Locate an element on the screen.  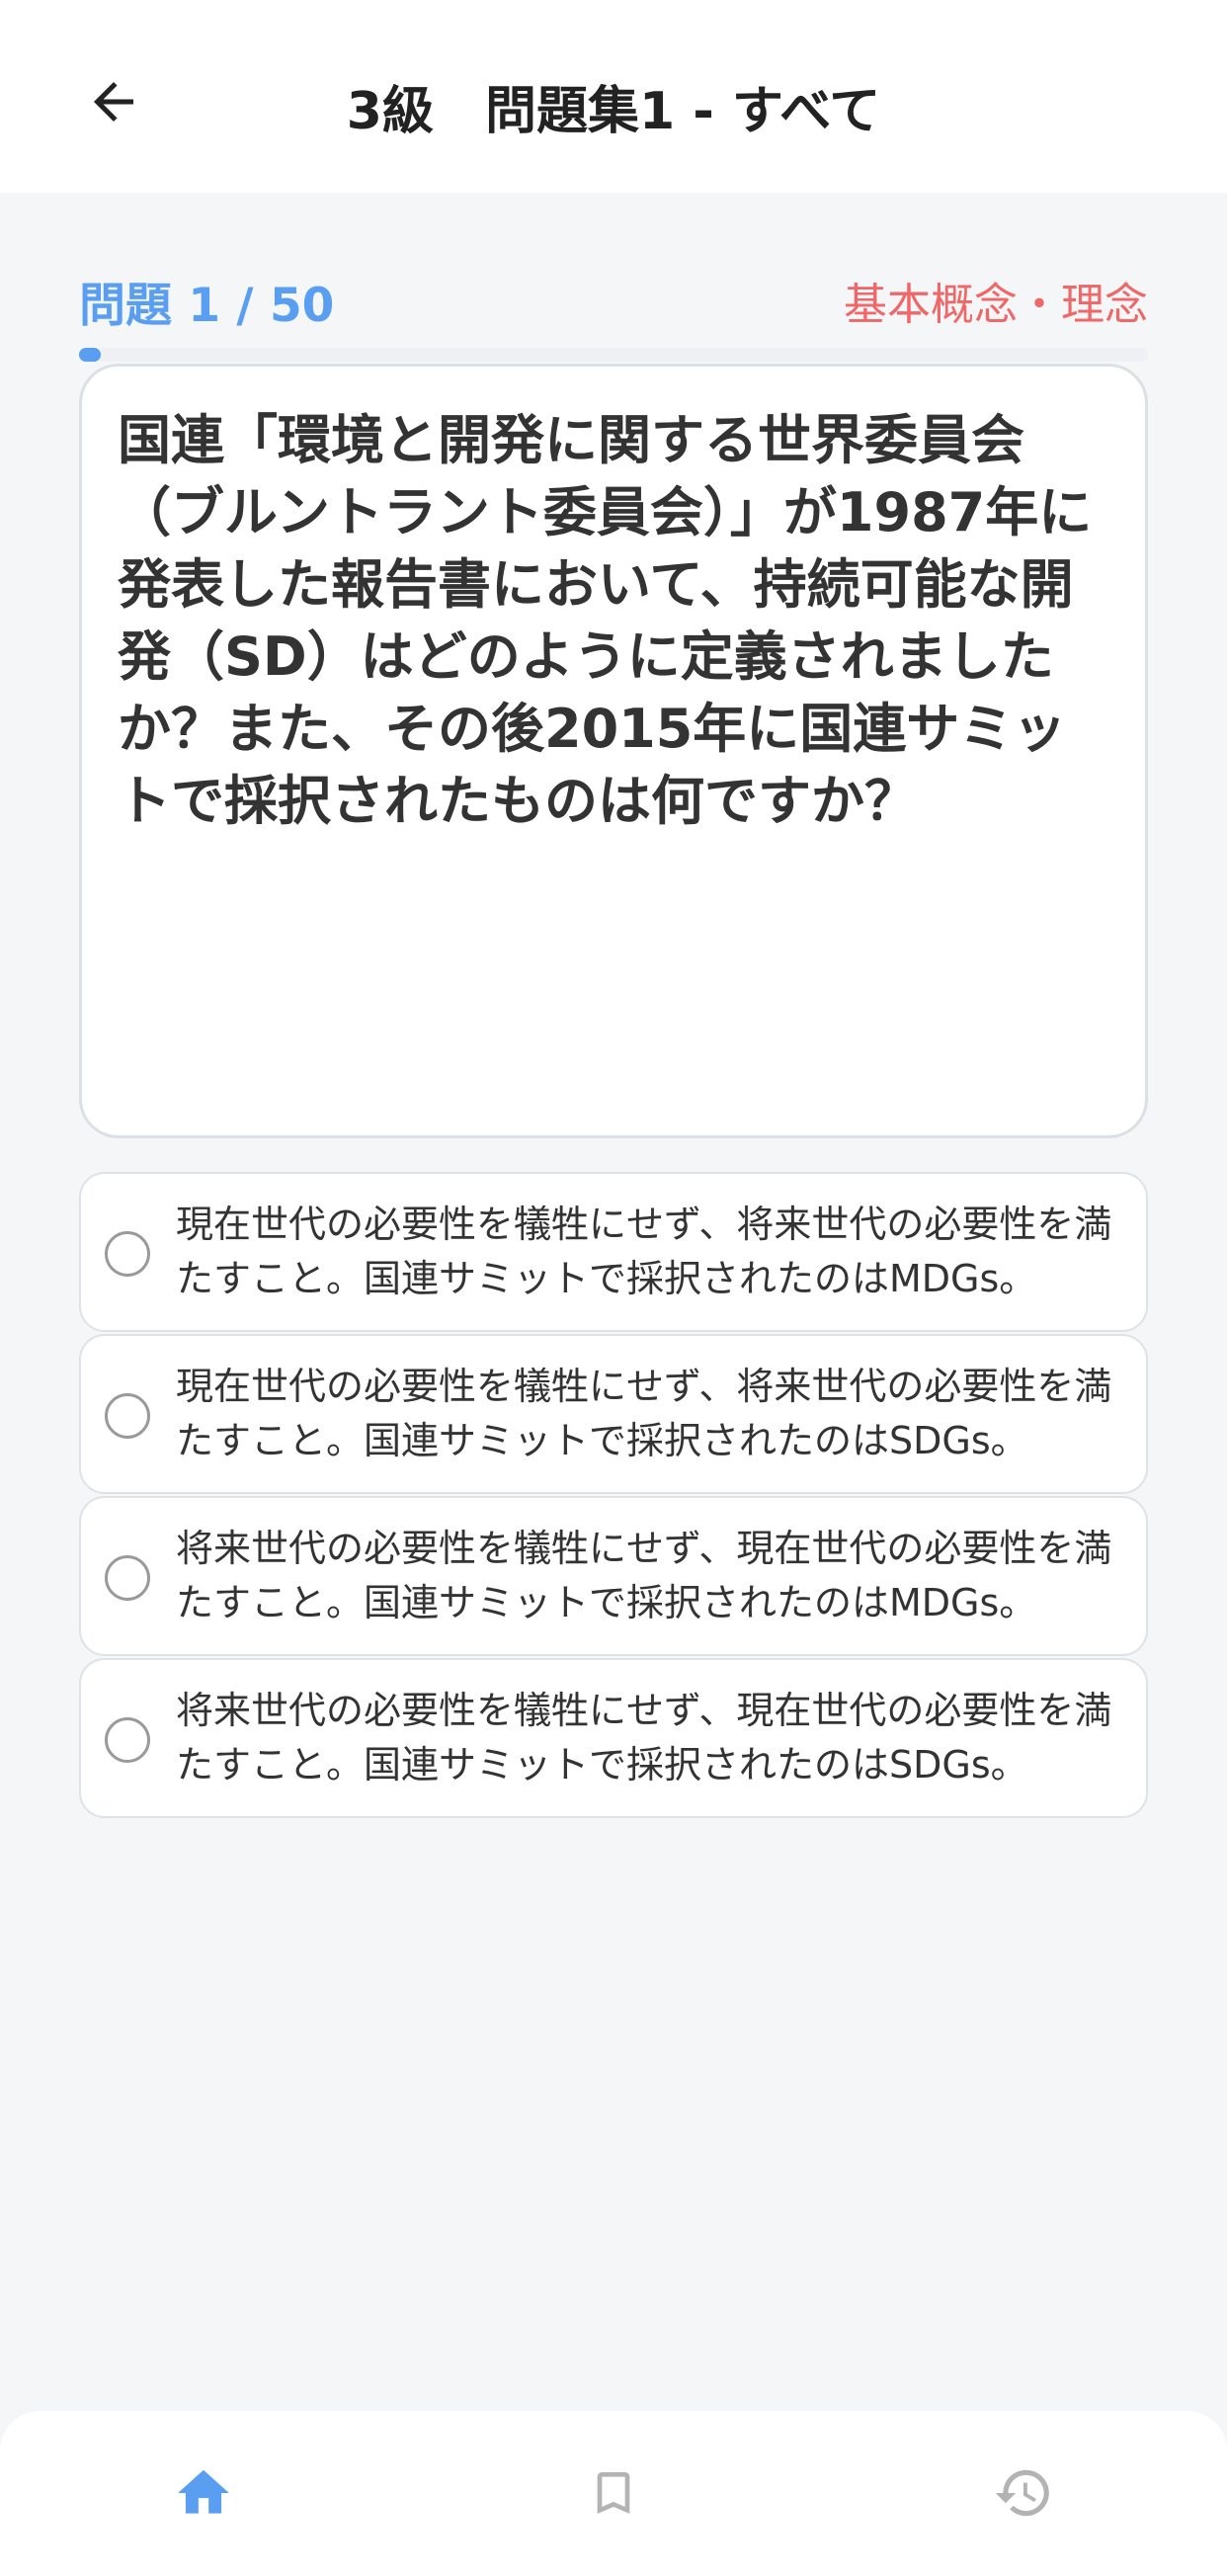
app-header: 3級 問題集1 - すべて is located at coordinates (613, 96).